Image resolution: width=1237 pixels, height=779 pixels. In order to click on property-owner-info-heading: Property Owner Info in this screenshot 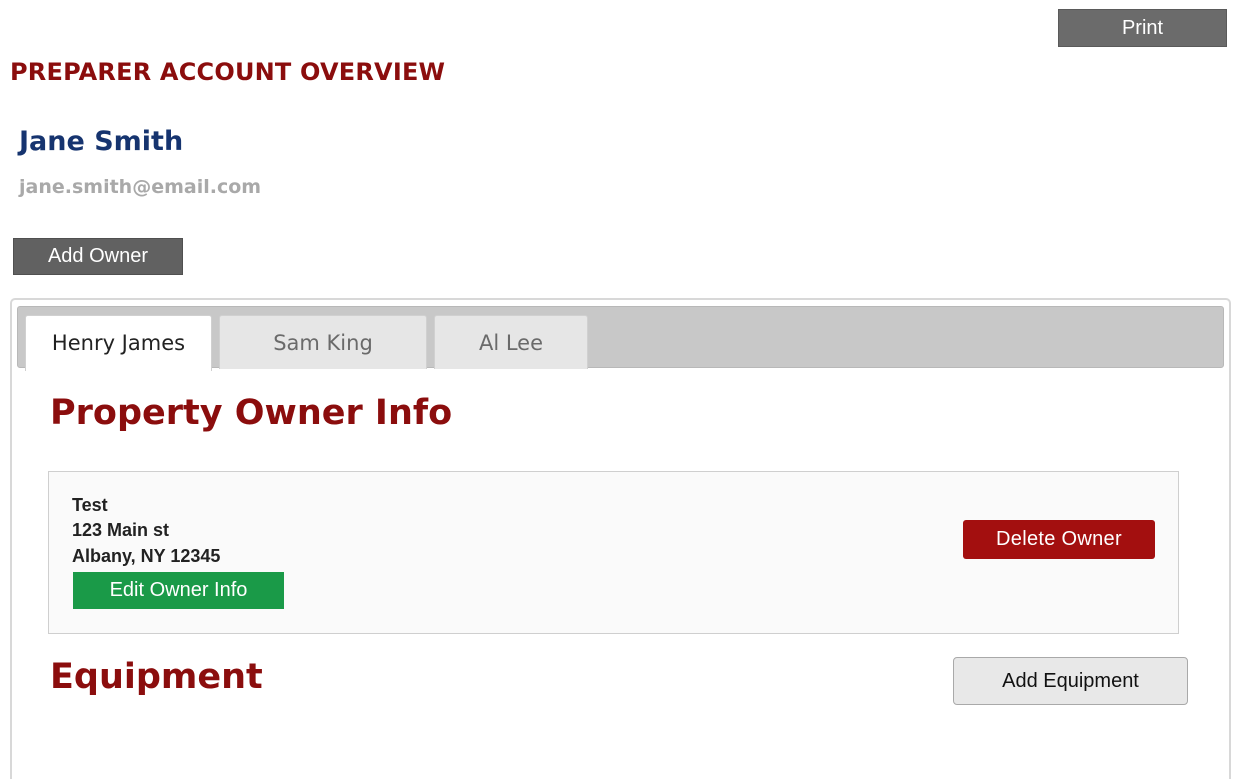, I will do `click(251, 413)`.